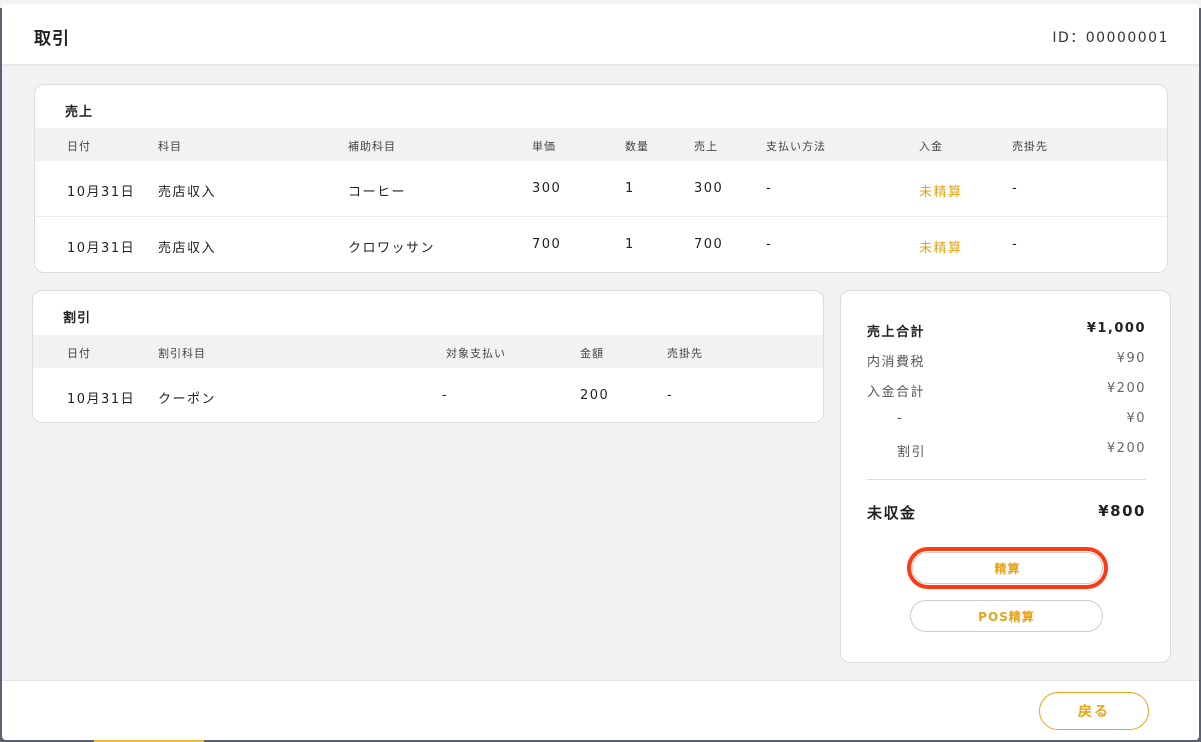 This screenshot has width=1201, height=742. I want to click on discount-col-amount: 金額, so click(592, 353).